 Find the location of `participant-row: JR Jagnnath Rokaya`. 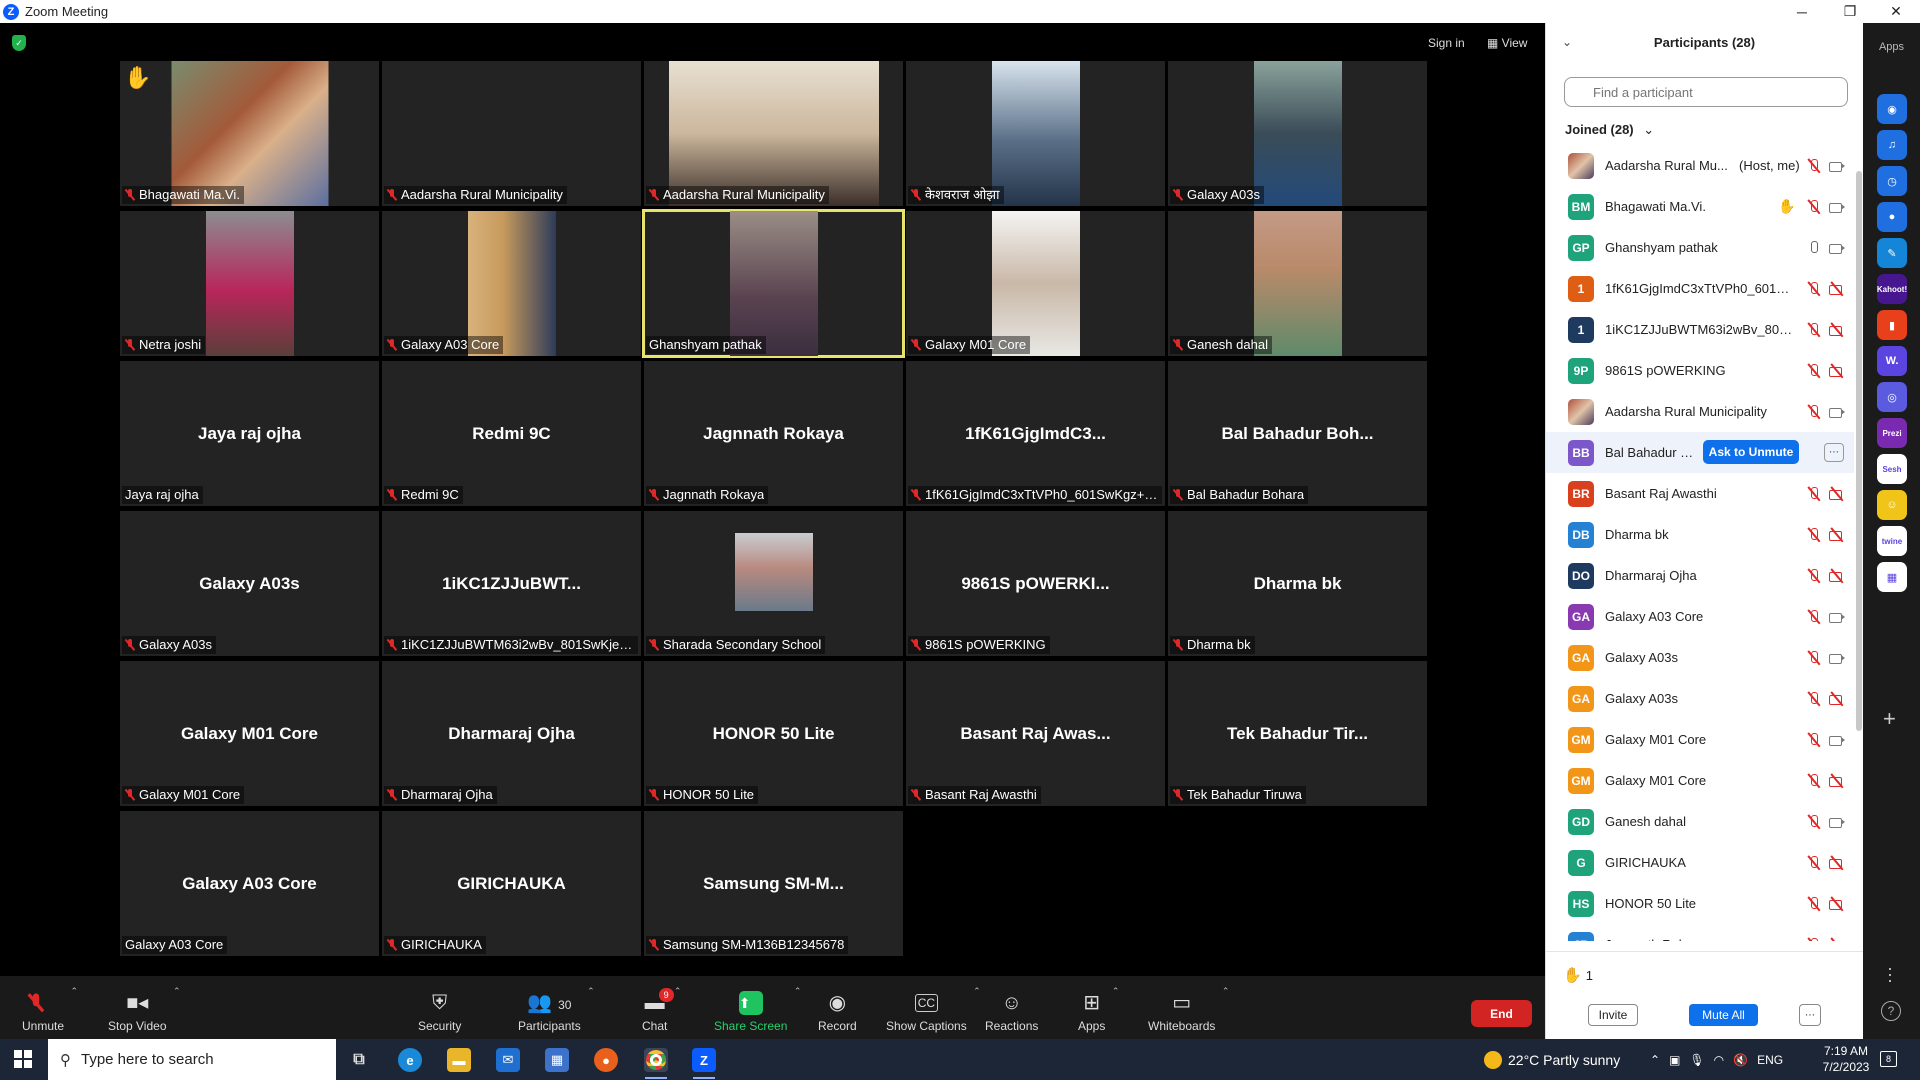

participant-row: JR Jagnnath Rokaya is located at coordinates (1700, 932).